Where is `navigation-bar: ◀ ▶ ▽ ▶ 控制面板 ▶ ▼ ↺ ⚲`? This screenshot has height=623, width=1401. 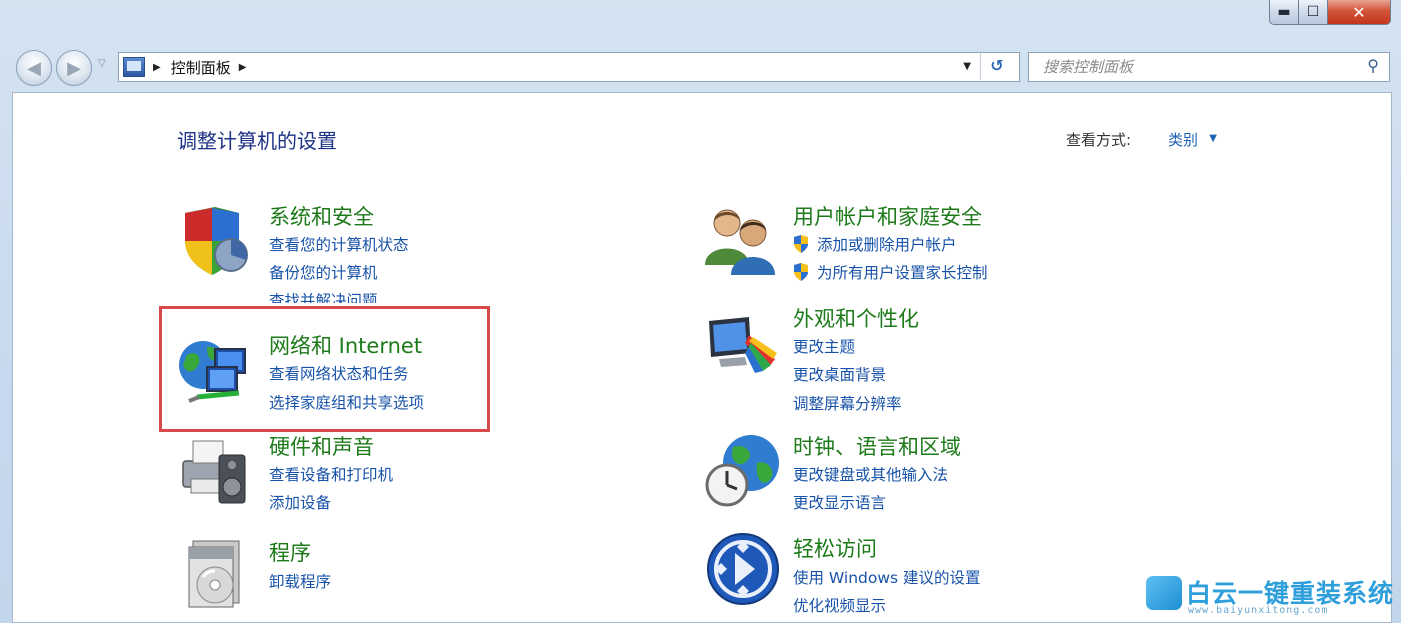 navigation-bar: ◀ ▶ ▽ ▶ 控制面板 ▶ ▼ ↺ ⚲ is located at coordinates (700, 66).